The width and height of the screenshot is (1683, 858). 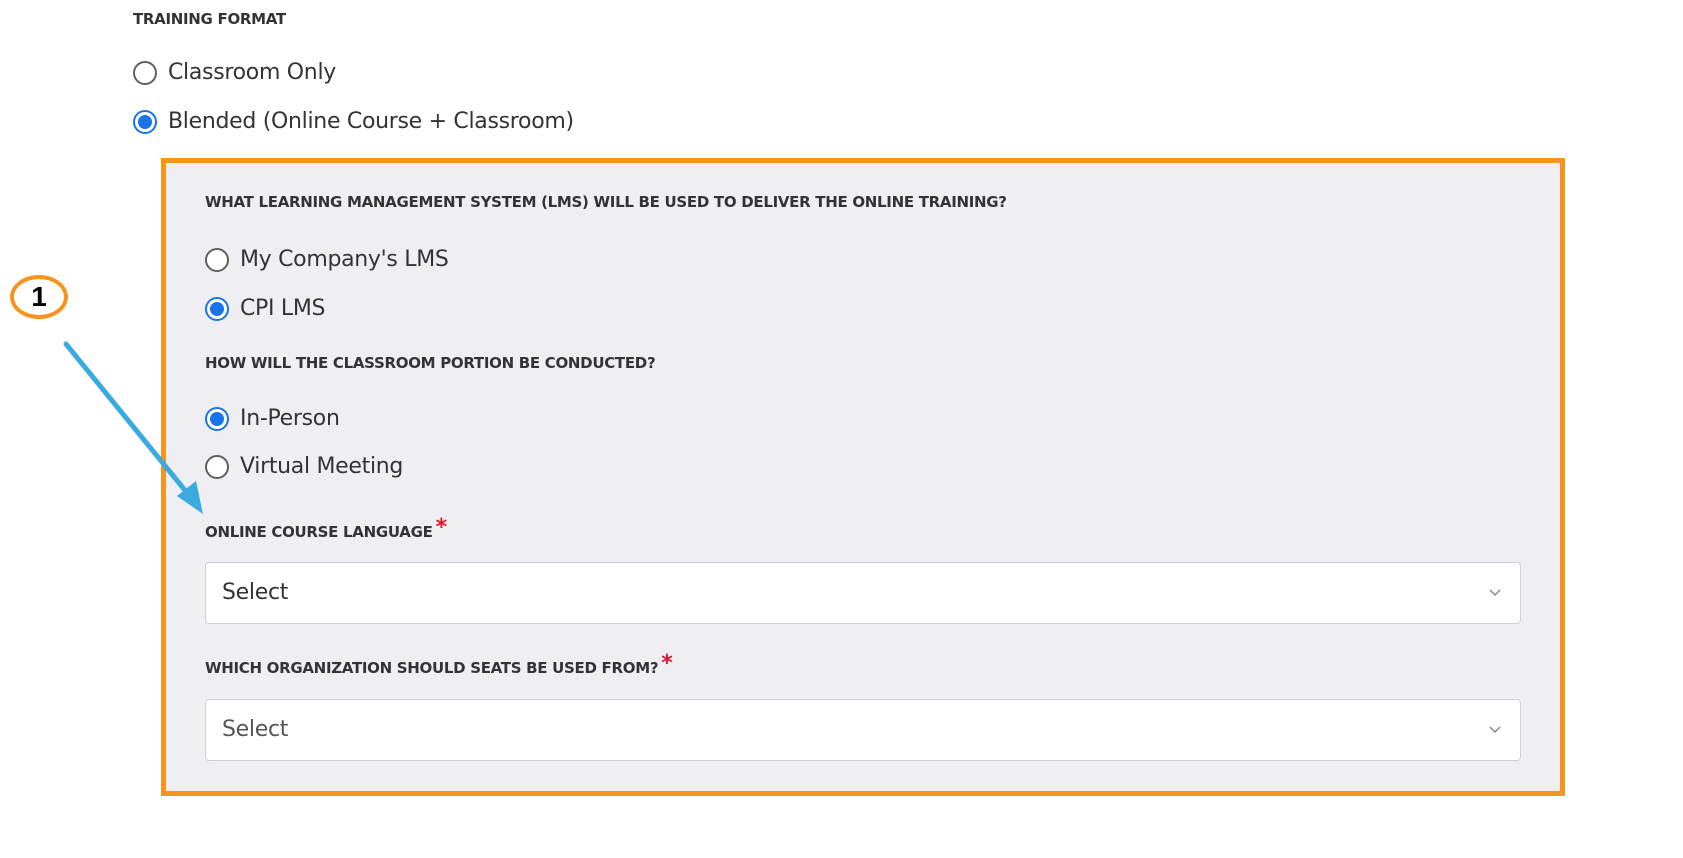 What do you see at coordinates (322, 466) in the screenshot?
I see `radio-label: Virtual Meeting` at bounding box center [322, 466].